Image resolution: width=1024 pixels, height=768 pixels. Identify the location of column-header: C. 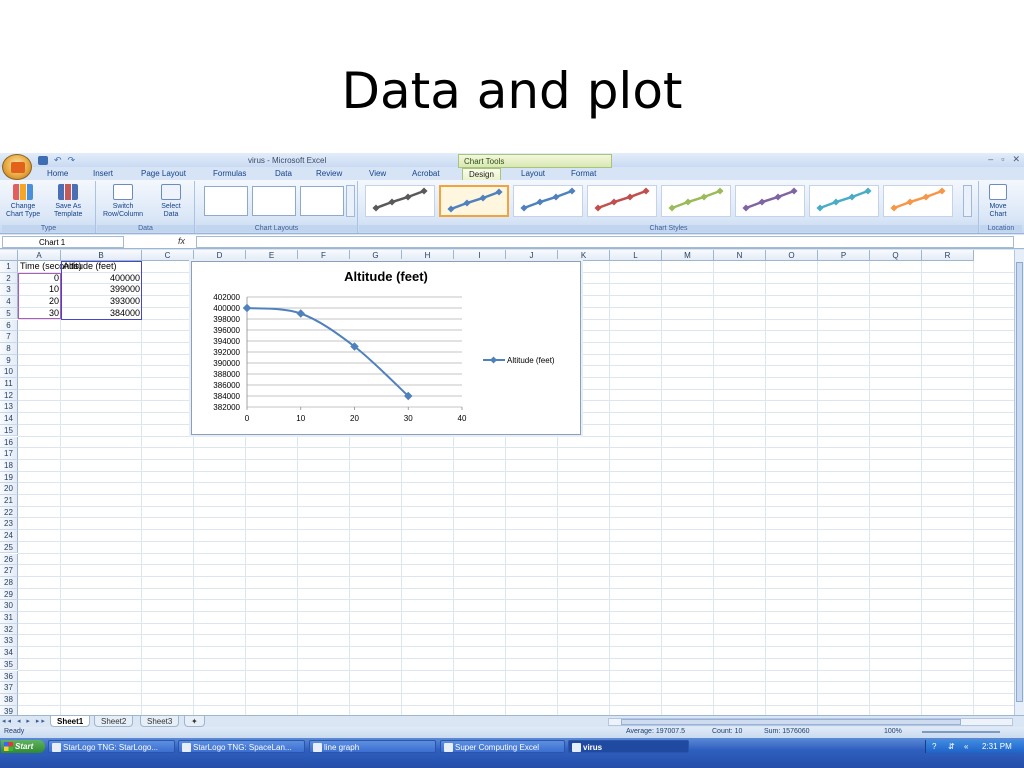
(168, 255).